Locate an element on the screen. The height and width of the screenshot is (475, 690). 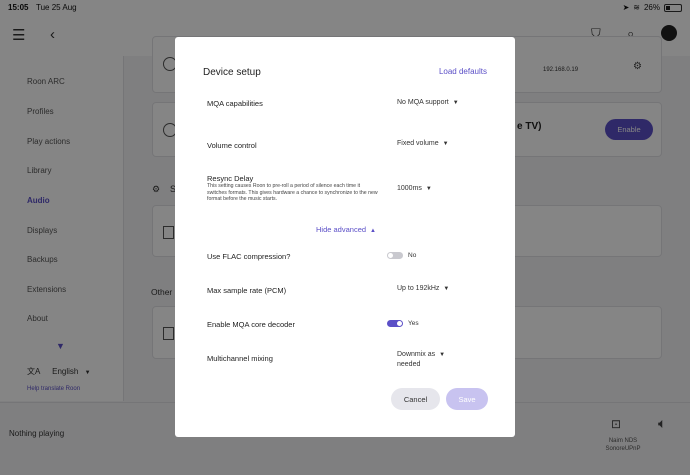
mqa-capabilities-value: No MQA support is located at coordinates (423, 102).